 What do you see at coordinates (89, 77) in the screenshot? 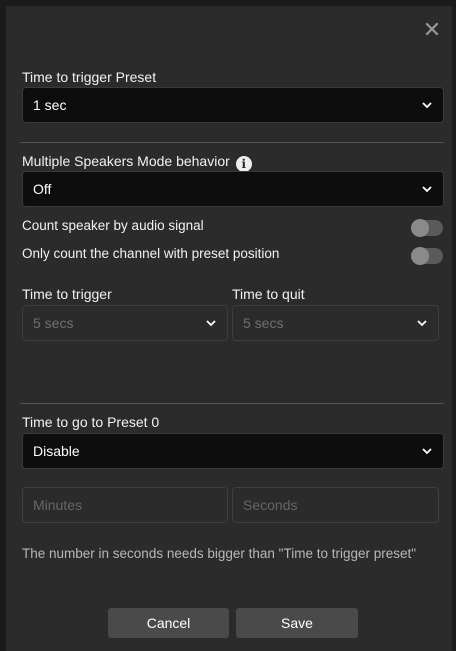
I see `preset-trigger-label: Time to trigger Preset` at bounding box center [89, 77].